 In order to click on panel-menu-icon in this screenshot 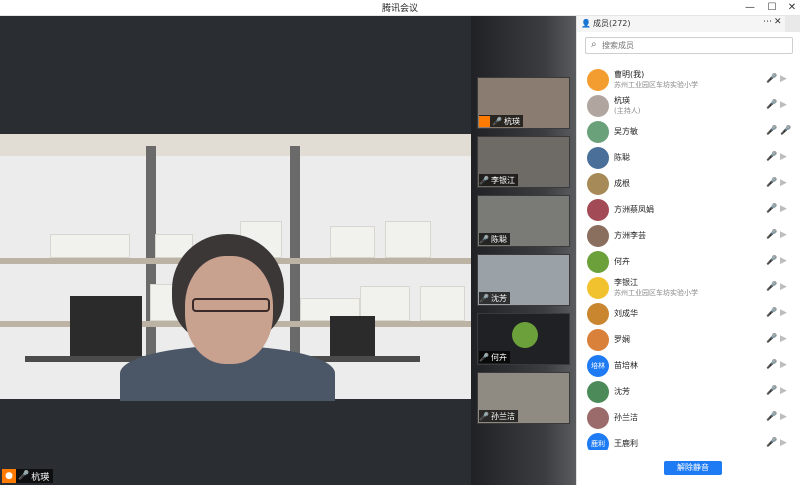, I will do `click(792, 24)`.